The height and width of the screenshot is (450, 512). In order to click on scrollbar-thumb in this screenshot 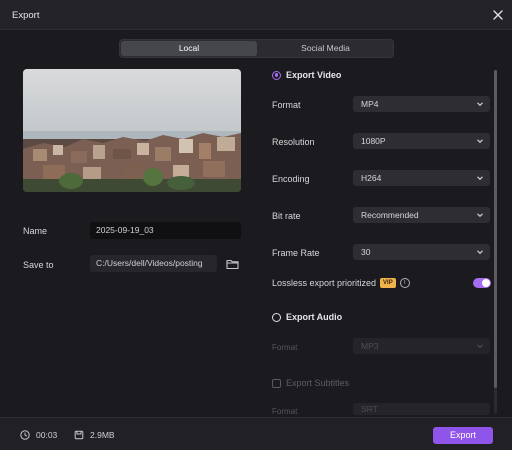, I will do `click(495, 229)`.